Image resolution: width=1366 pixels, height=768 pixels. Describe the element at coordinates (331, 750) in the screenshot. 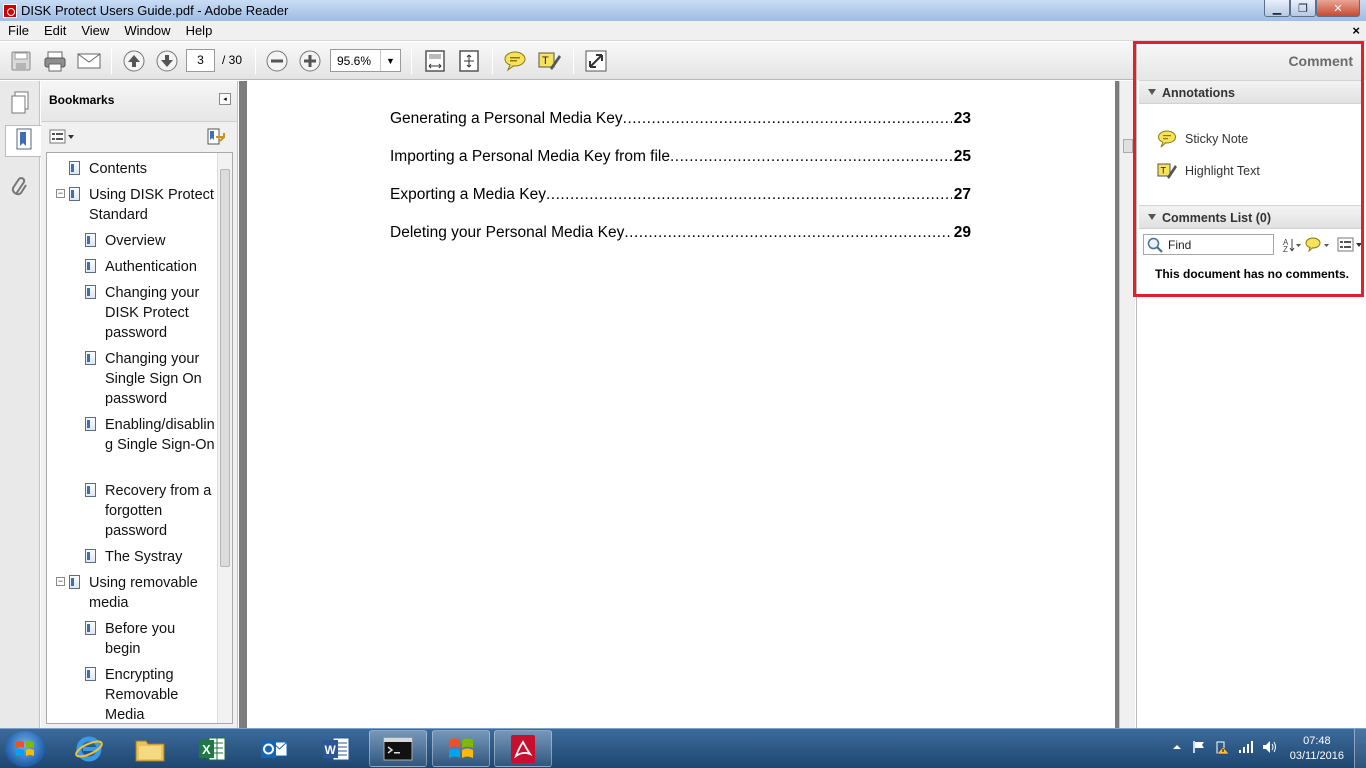

I see `svg-text: W` at that location.